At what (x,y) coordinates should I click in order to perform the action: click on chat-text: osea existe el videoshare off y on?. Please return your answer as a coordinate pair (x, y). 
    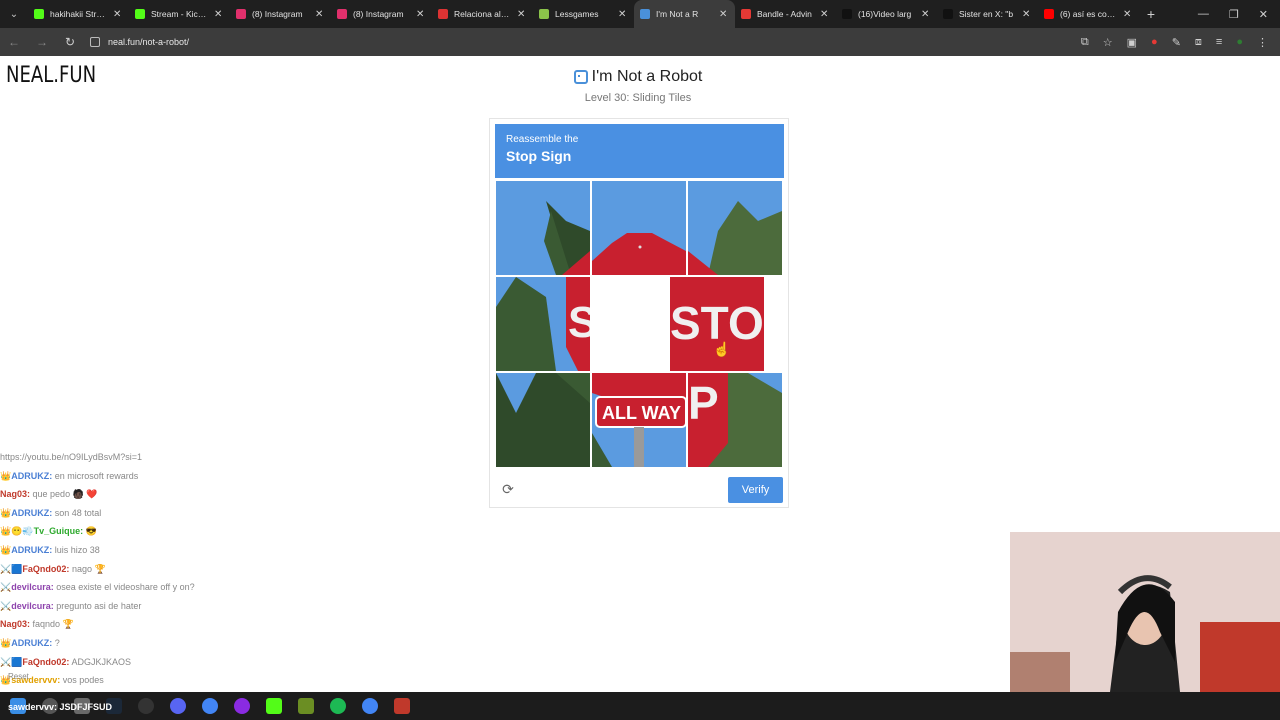
    Looking at the image, I should click on (125, 587).